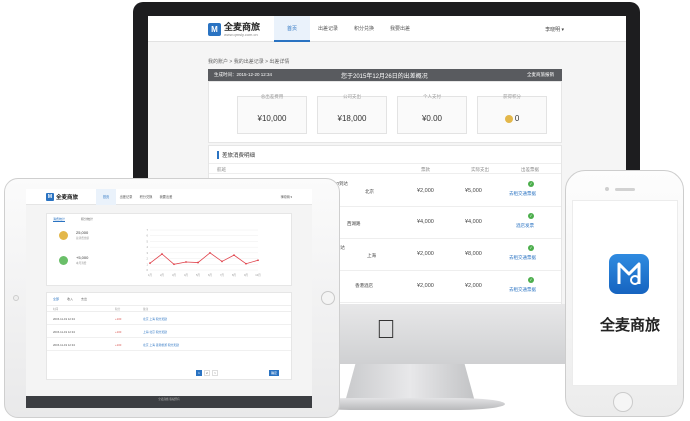  Describe the element at coordinates (248, 61) in the screenshot. I see `breadcrumb: 我的账户 > 我的出差记录 > 出差详情` at that location.